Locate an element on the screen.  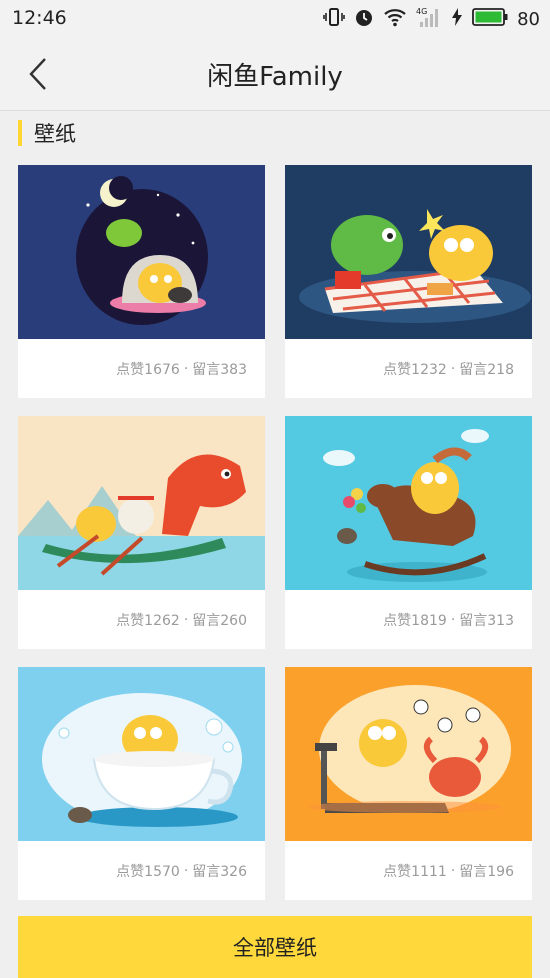
comment-count: 留言218 is located at coordinates (486, 369).